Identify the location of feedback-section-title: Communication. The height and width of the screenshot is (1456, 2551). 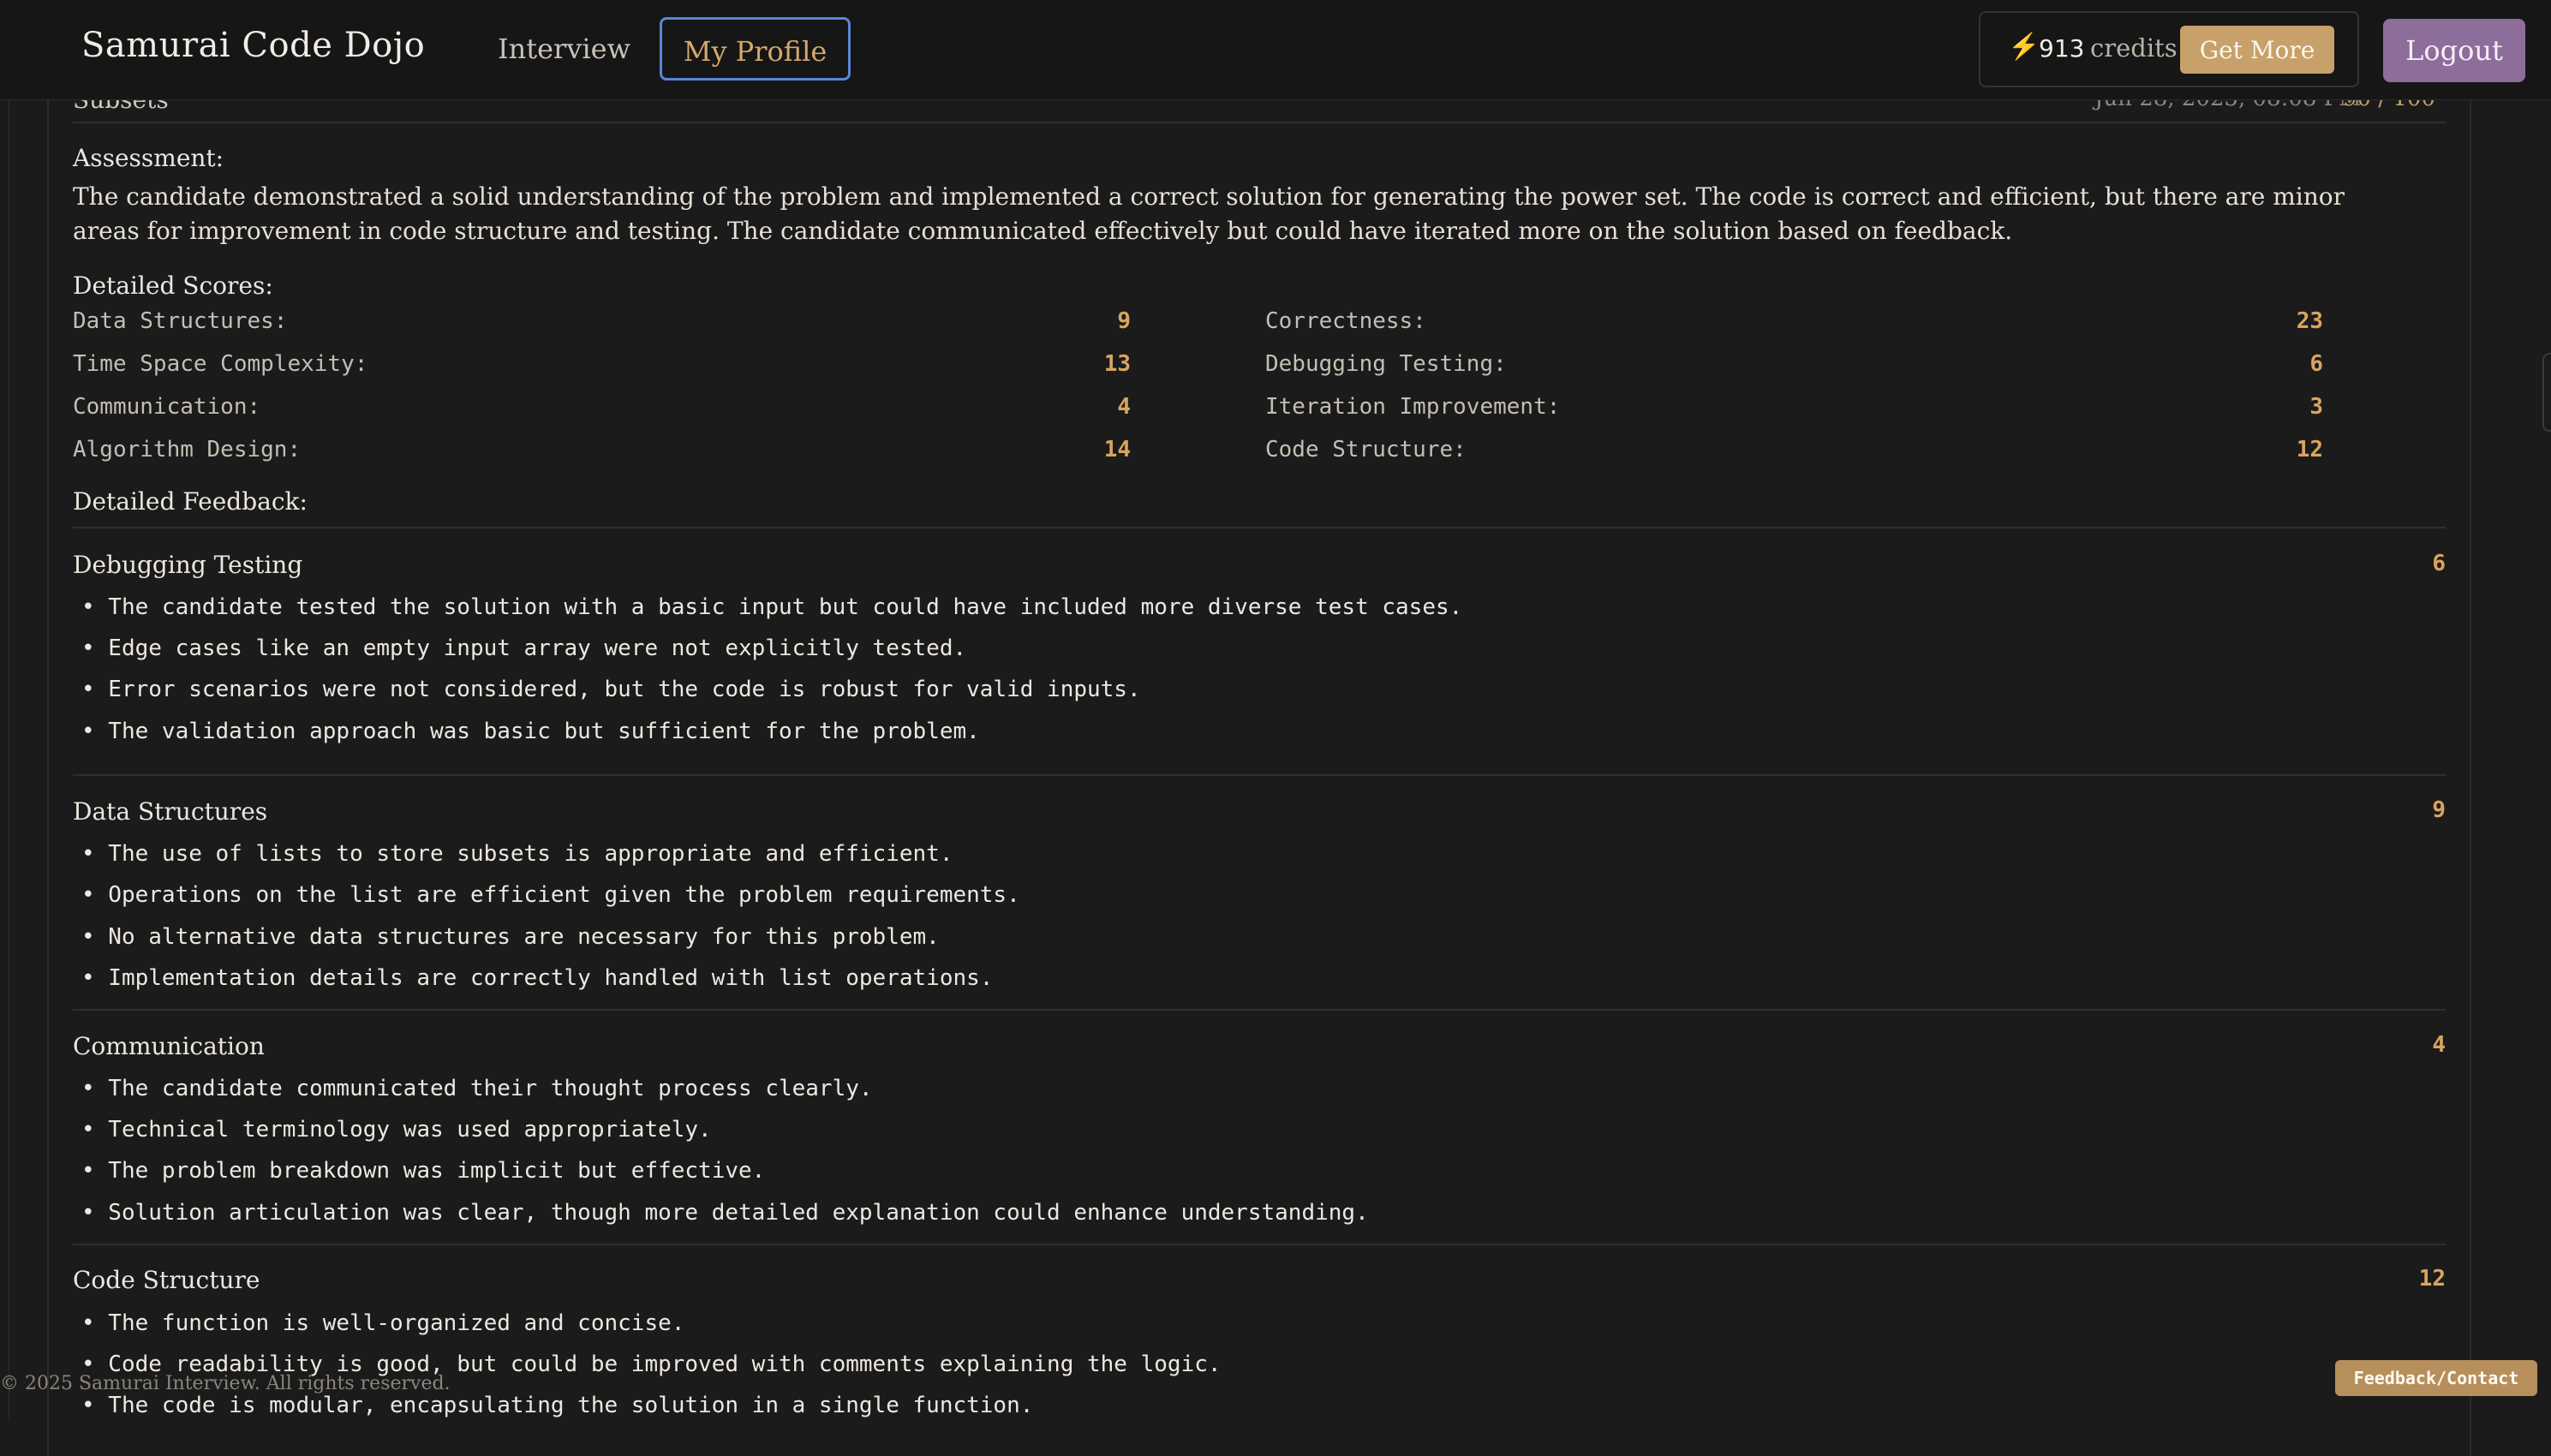
(169, 1046).